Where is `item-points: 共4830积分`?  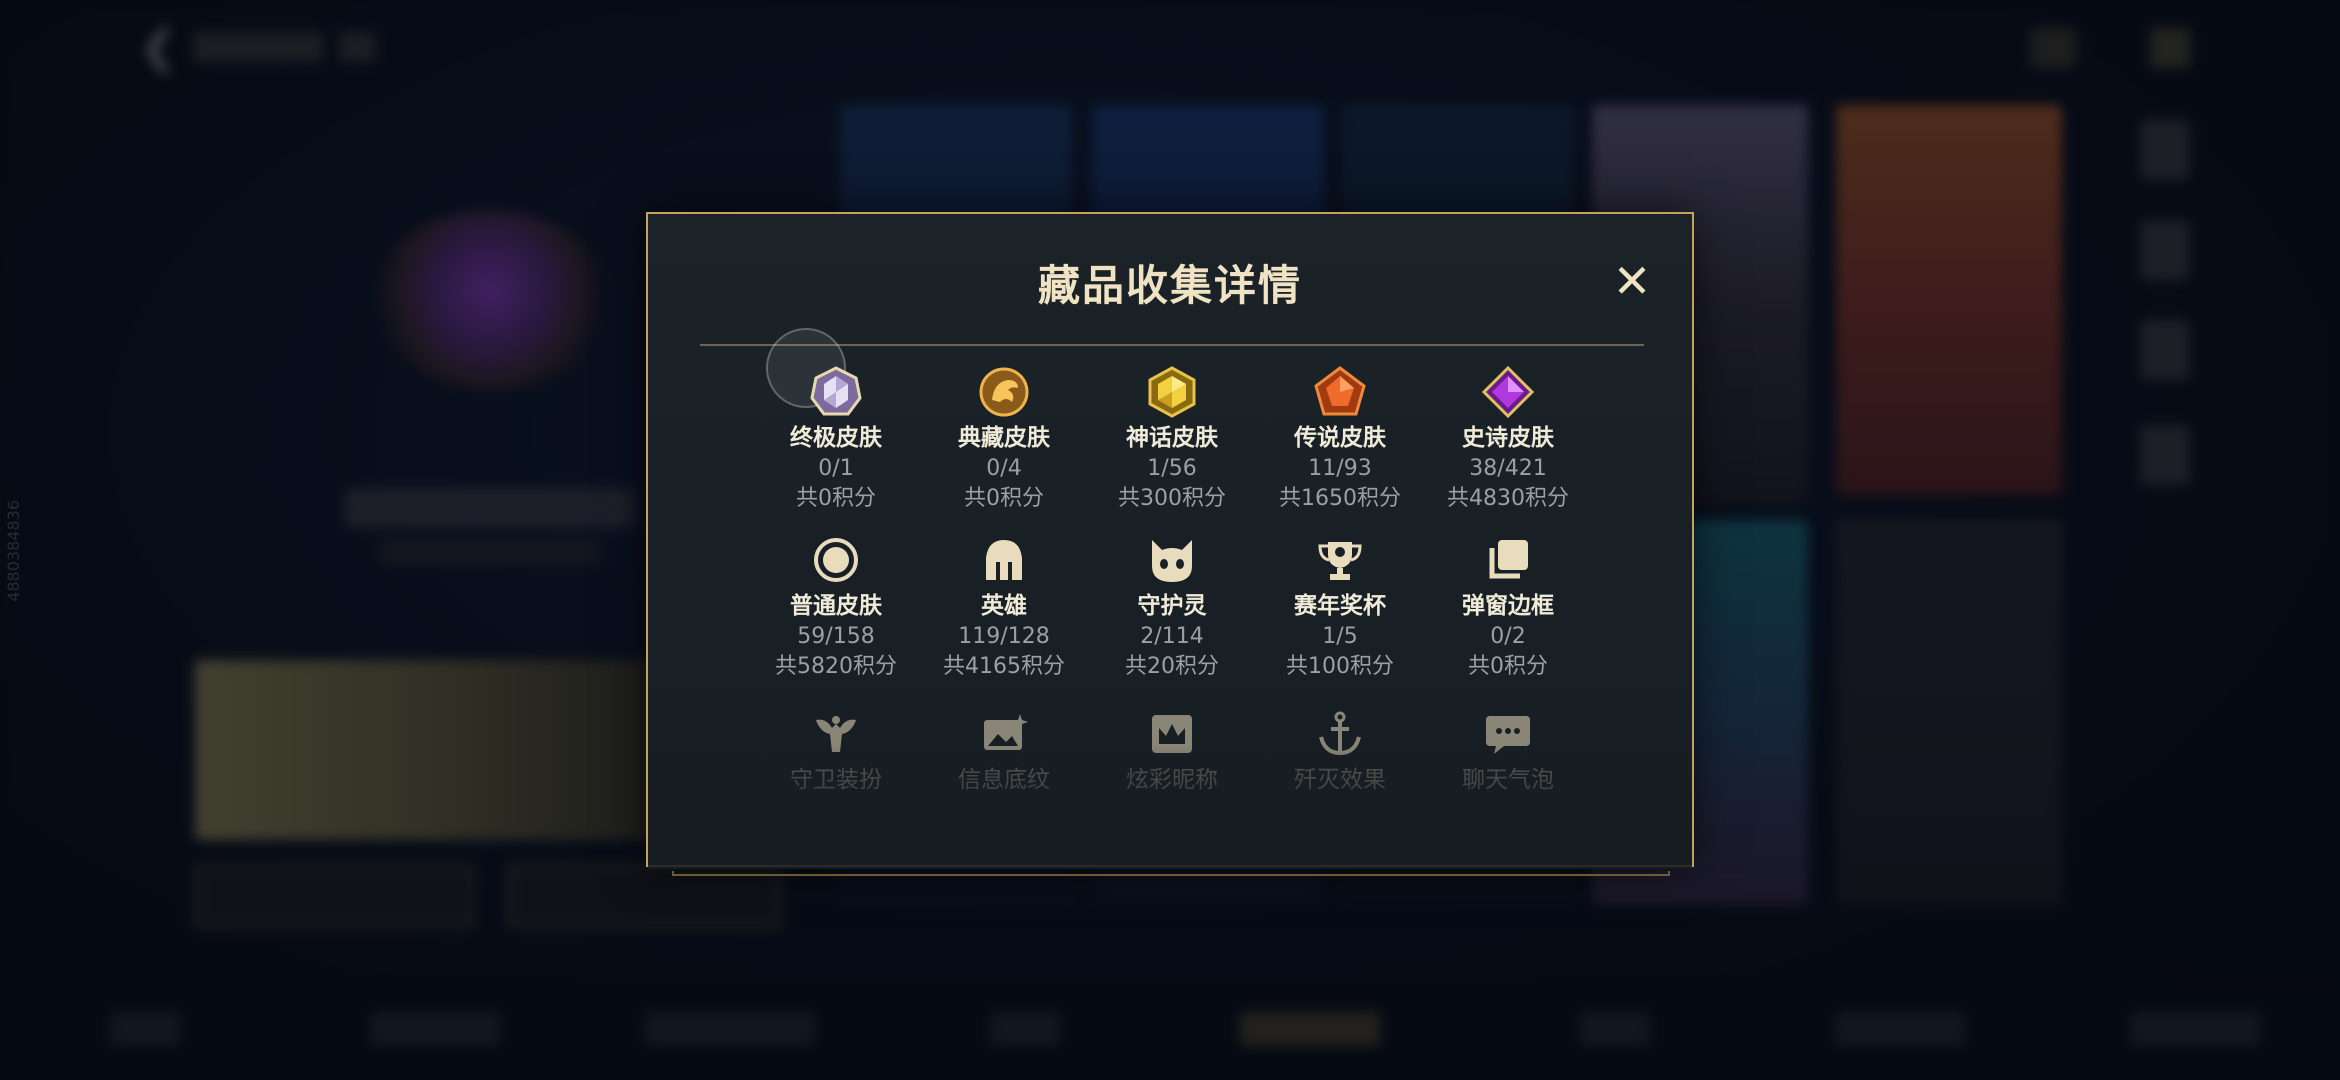 item-points: 共4830积分 is located at coordinates (1508, 498).